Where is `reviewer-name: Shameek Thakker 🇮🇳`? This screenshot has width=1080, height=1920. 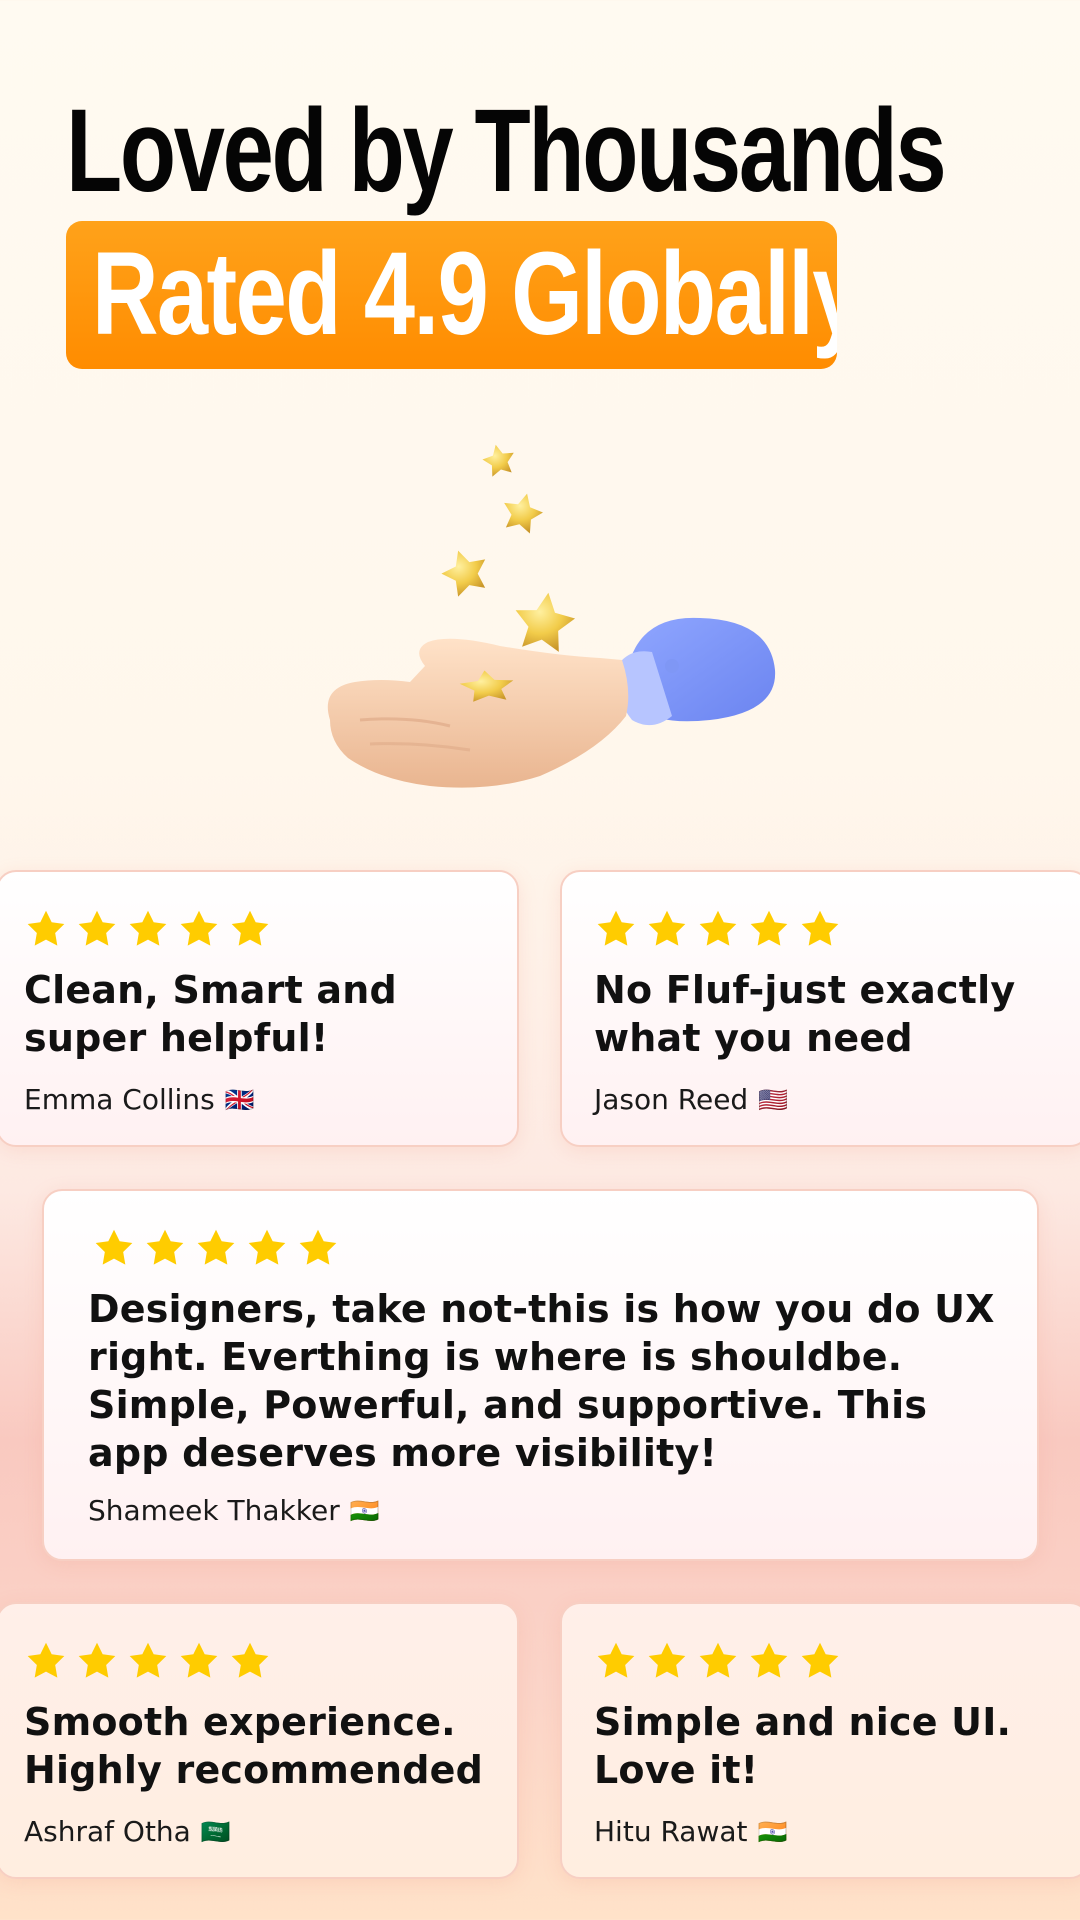 reviewer-name: Shameek Thakker 🇮🇳 is located at coordinates (234, 1511).